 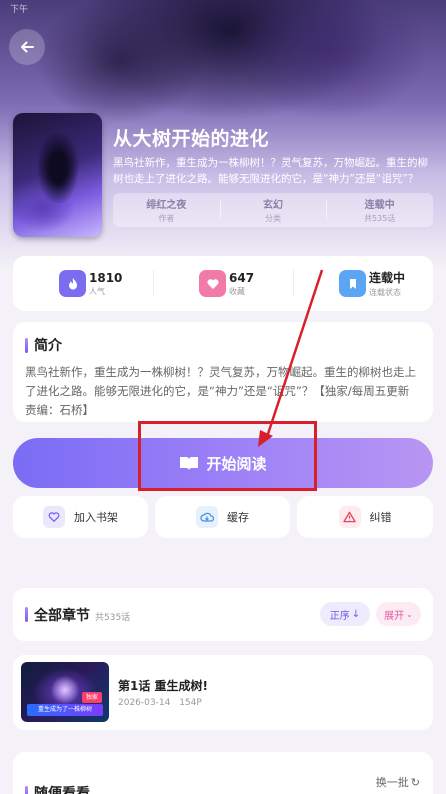 What do you see at coordinates (339, 616) in the screenshot?
I see `sort-label: 正序` at bounding box center [339, 616].